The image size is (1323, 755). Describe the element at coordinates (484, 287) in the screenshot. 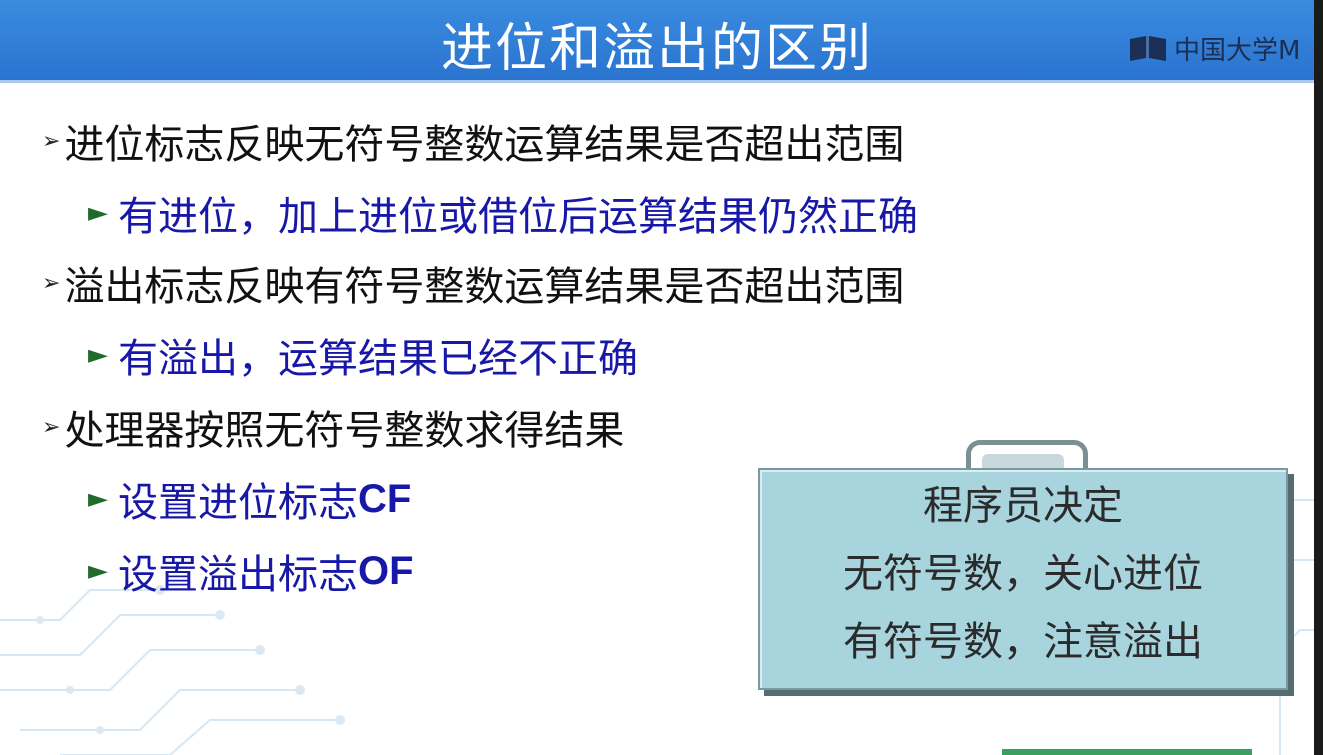

I see `bullet-text: 溢出标志反映有符号整数运算结果是否超出范围` at that location.